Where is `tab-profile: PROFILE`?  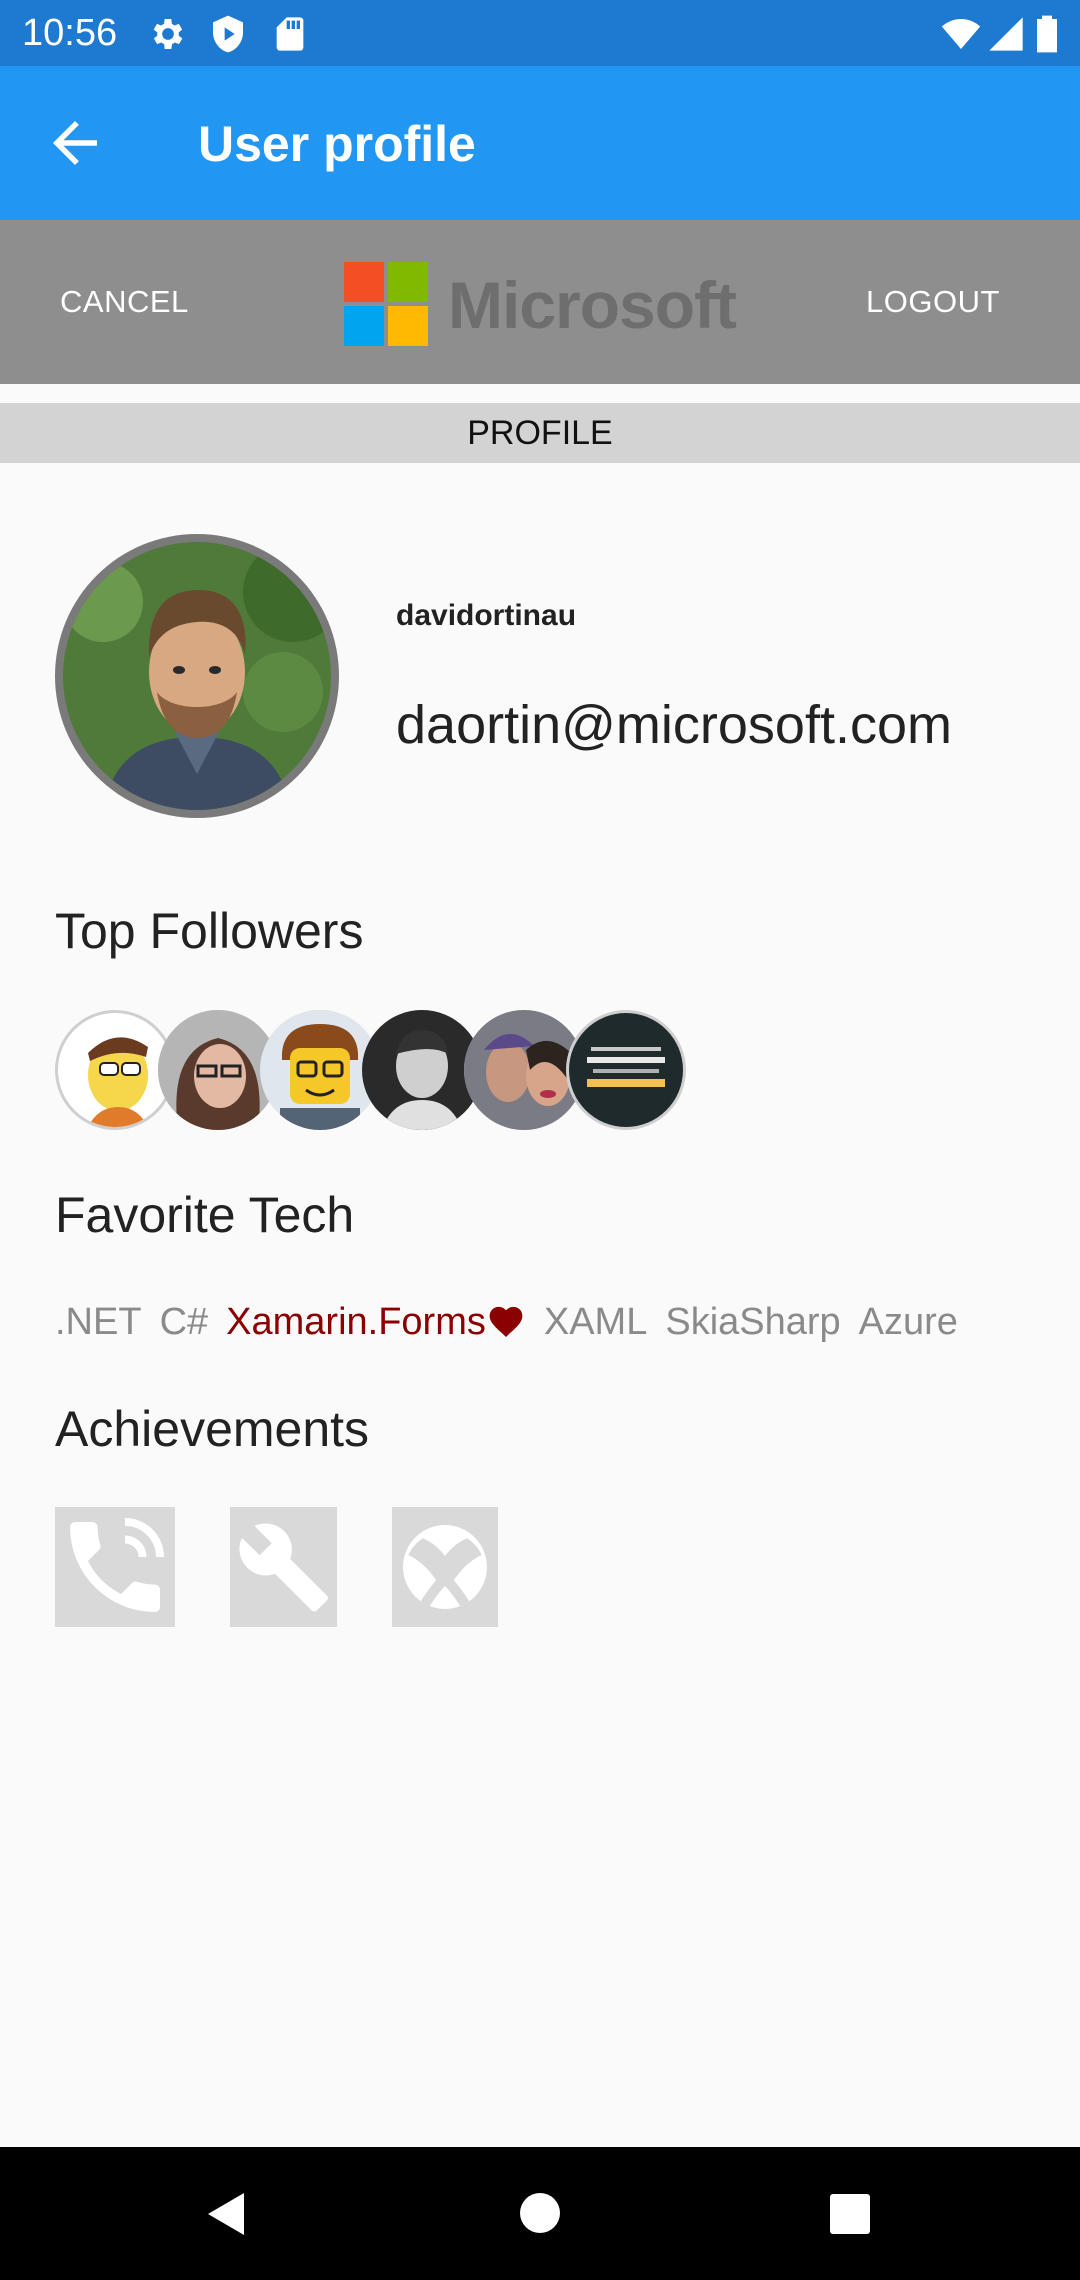
tab-profile: PROFILE is located at coordinates (540, 433).